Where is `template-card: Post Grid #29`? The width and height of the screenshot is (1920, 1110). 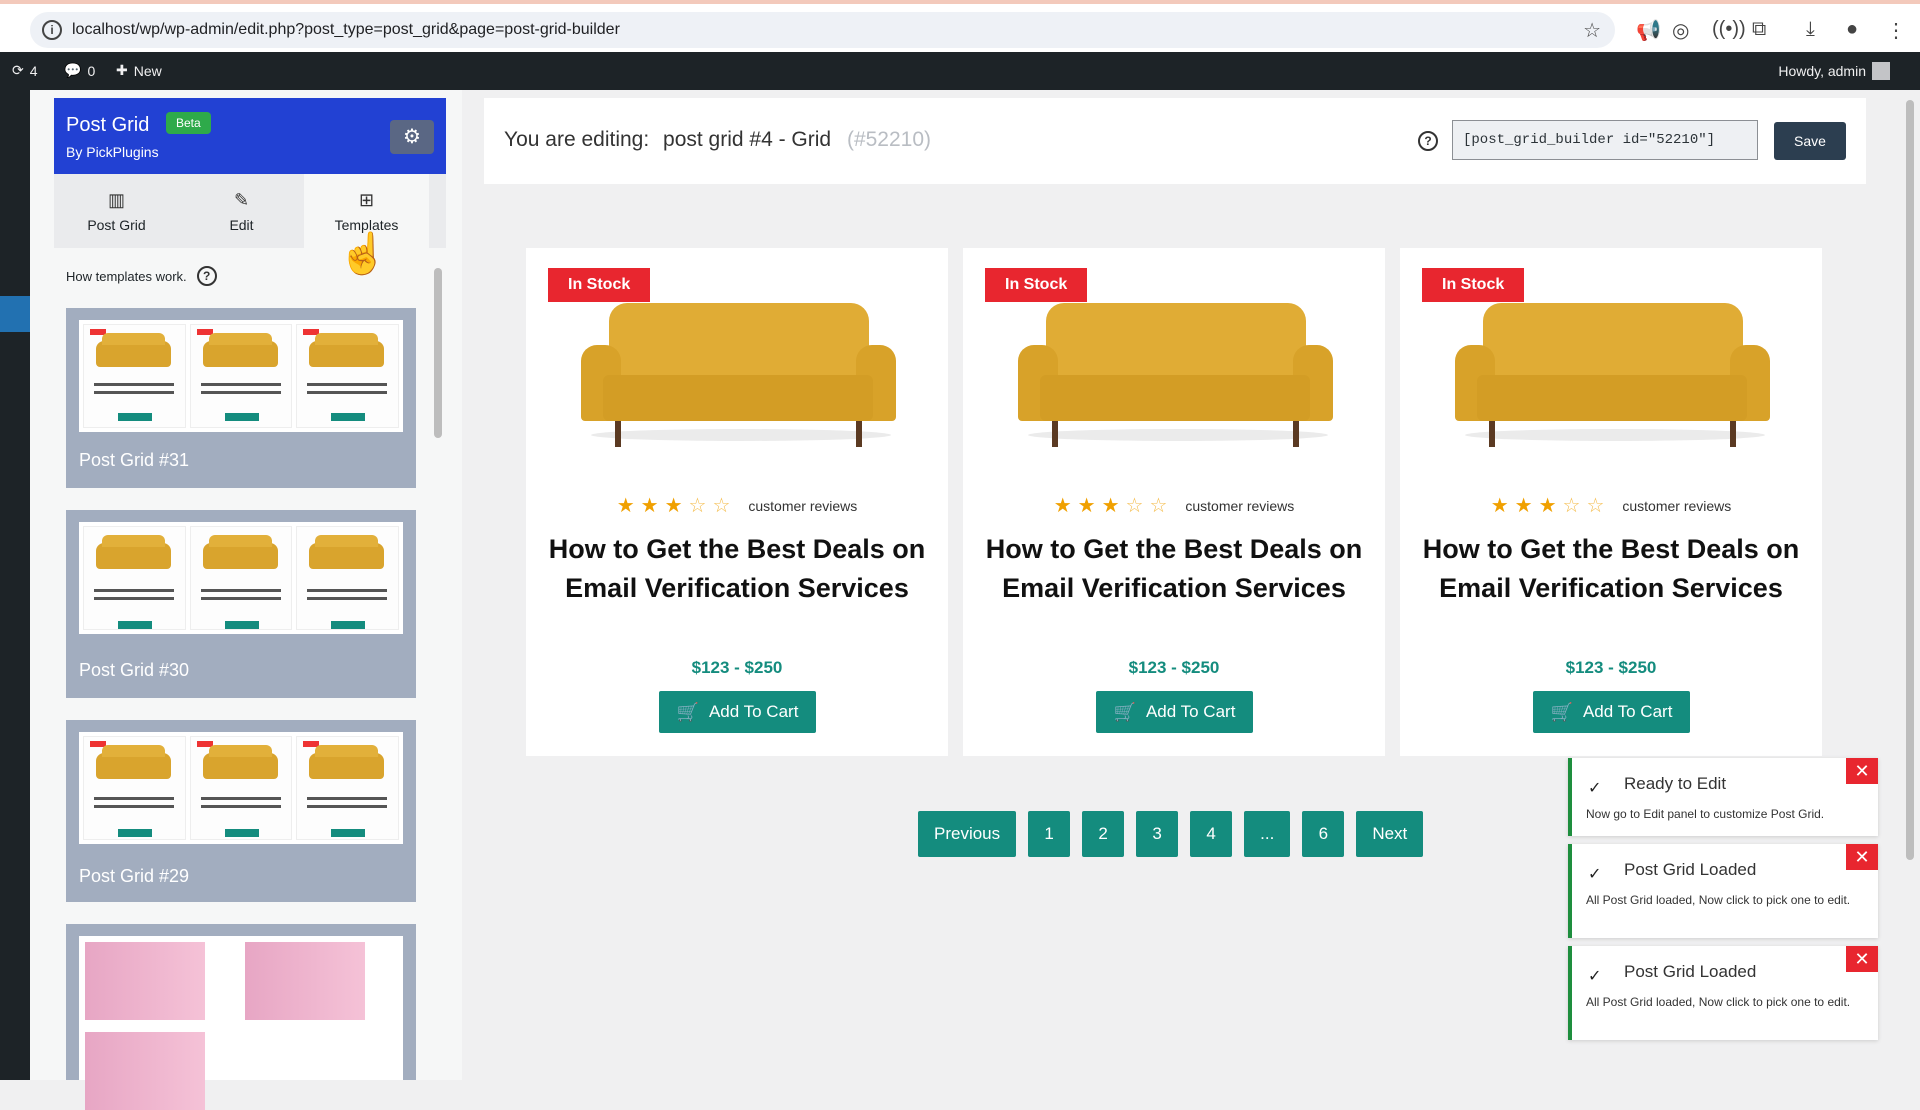
template-card: Post Grid #29 is located at coordinates (241, 811).